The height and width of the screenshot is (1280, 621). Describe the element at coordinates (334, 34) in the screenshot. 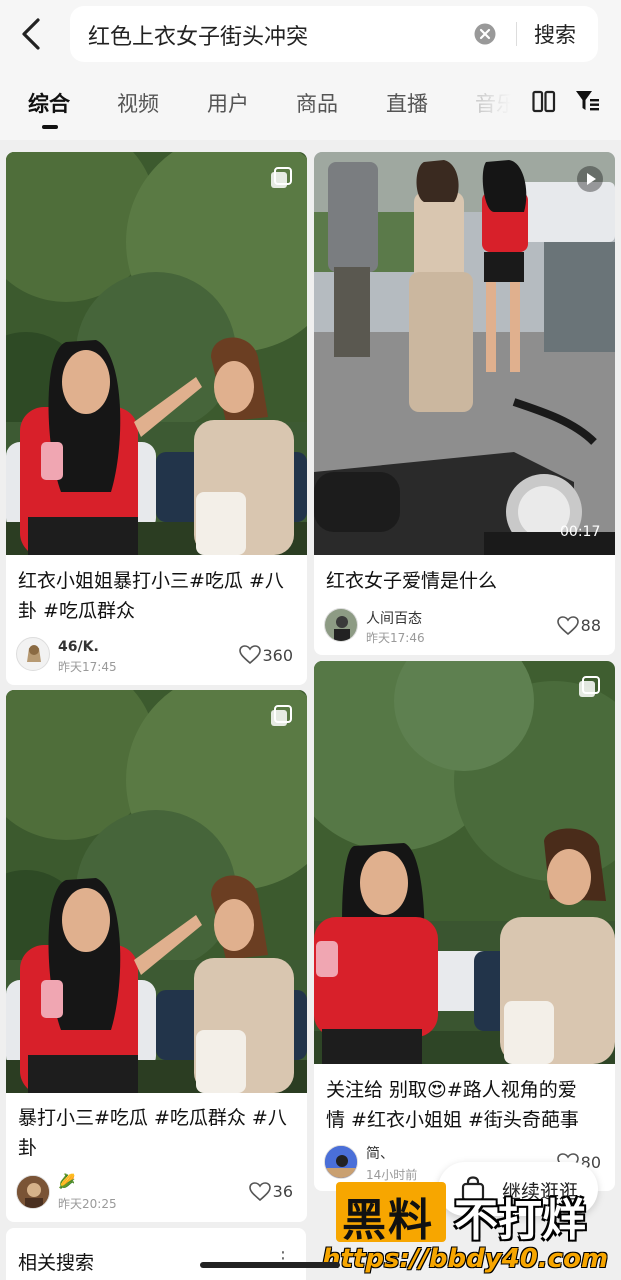

I see `search-input: 红色上衣女子街头冲突 搜索` at that location.